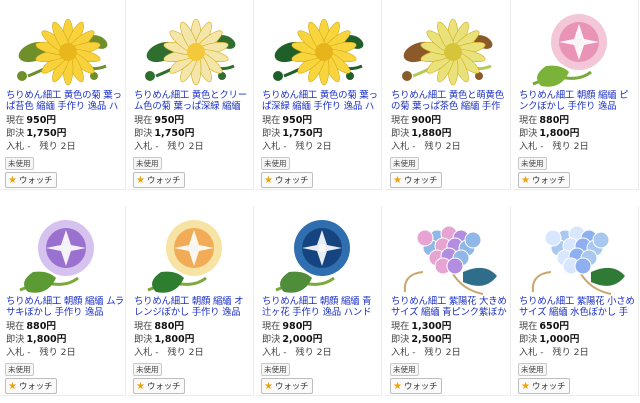 This screenshot has height=403, width=640. I want to click on current-price-row: 現在 950円, so click(31, 121).